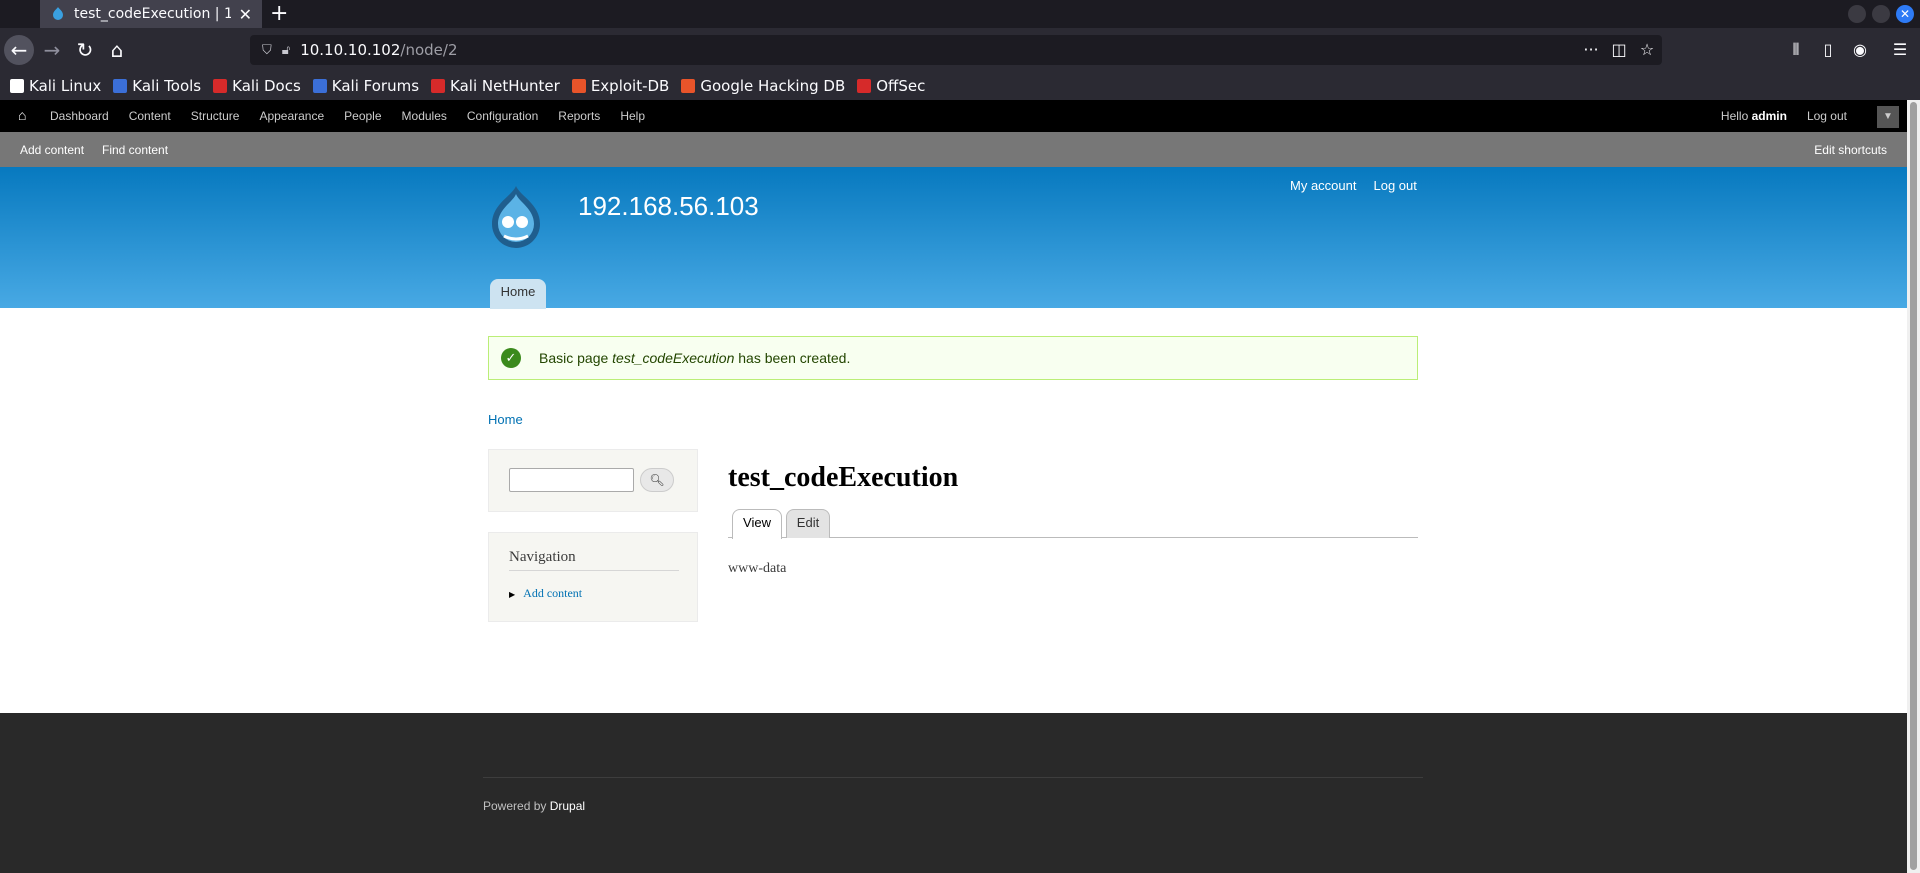 The height and width of the screenshot is (873, 1920). Describe the element at coordinates (85, 50) in the screenshot. I see `reload-icon: ↻` at that location.